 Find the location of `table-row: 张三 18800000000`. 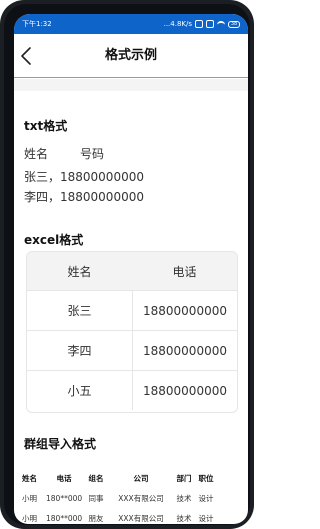

table-row: 张三 18800000000 is located at coordinates (132, 310).